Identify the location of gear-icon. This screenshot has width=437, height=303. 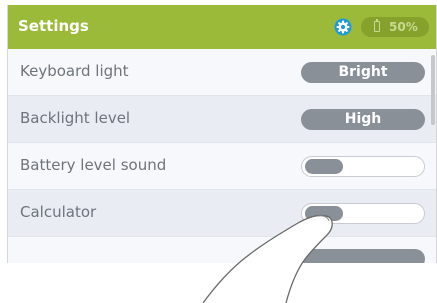
(343, 27).